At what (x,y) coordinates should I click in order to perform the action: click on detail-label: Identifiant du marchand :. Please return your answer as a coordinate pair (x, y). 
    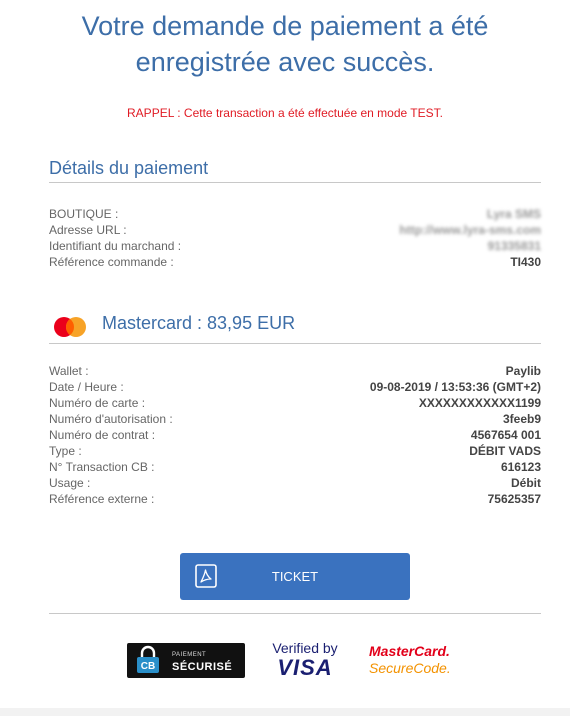
    Looking at the image, I should click on (115, 246).